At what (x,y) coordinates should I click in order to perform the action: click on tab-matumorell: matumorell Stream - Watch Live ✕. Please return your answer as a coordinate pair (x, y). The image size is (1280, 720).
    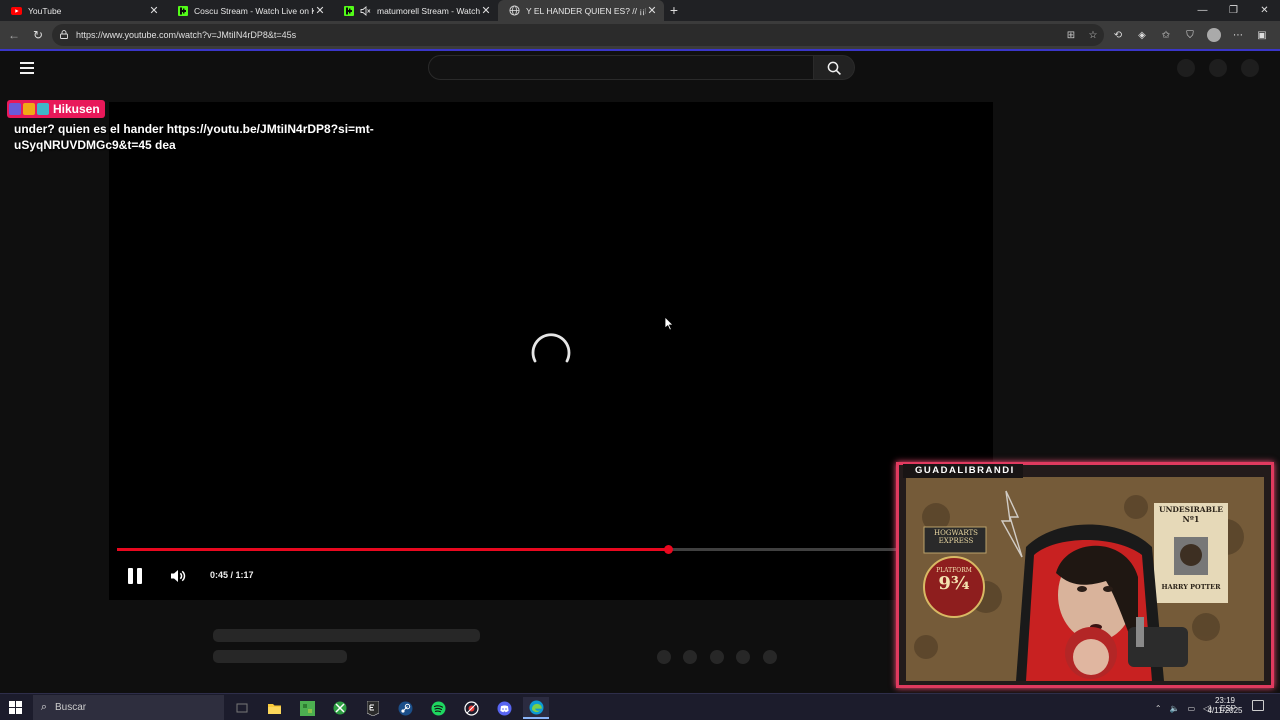
    Looking at the image, I should click on (415, 10).